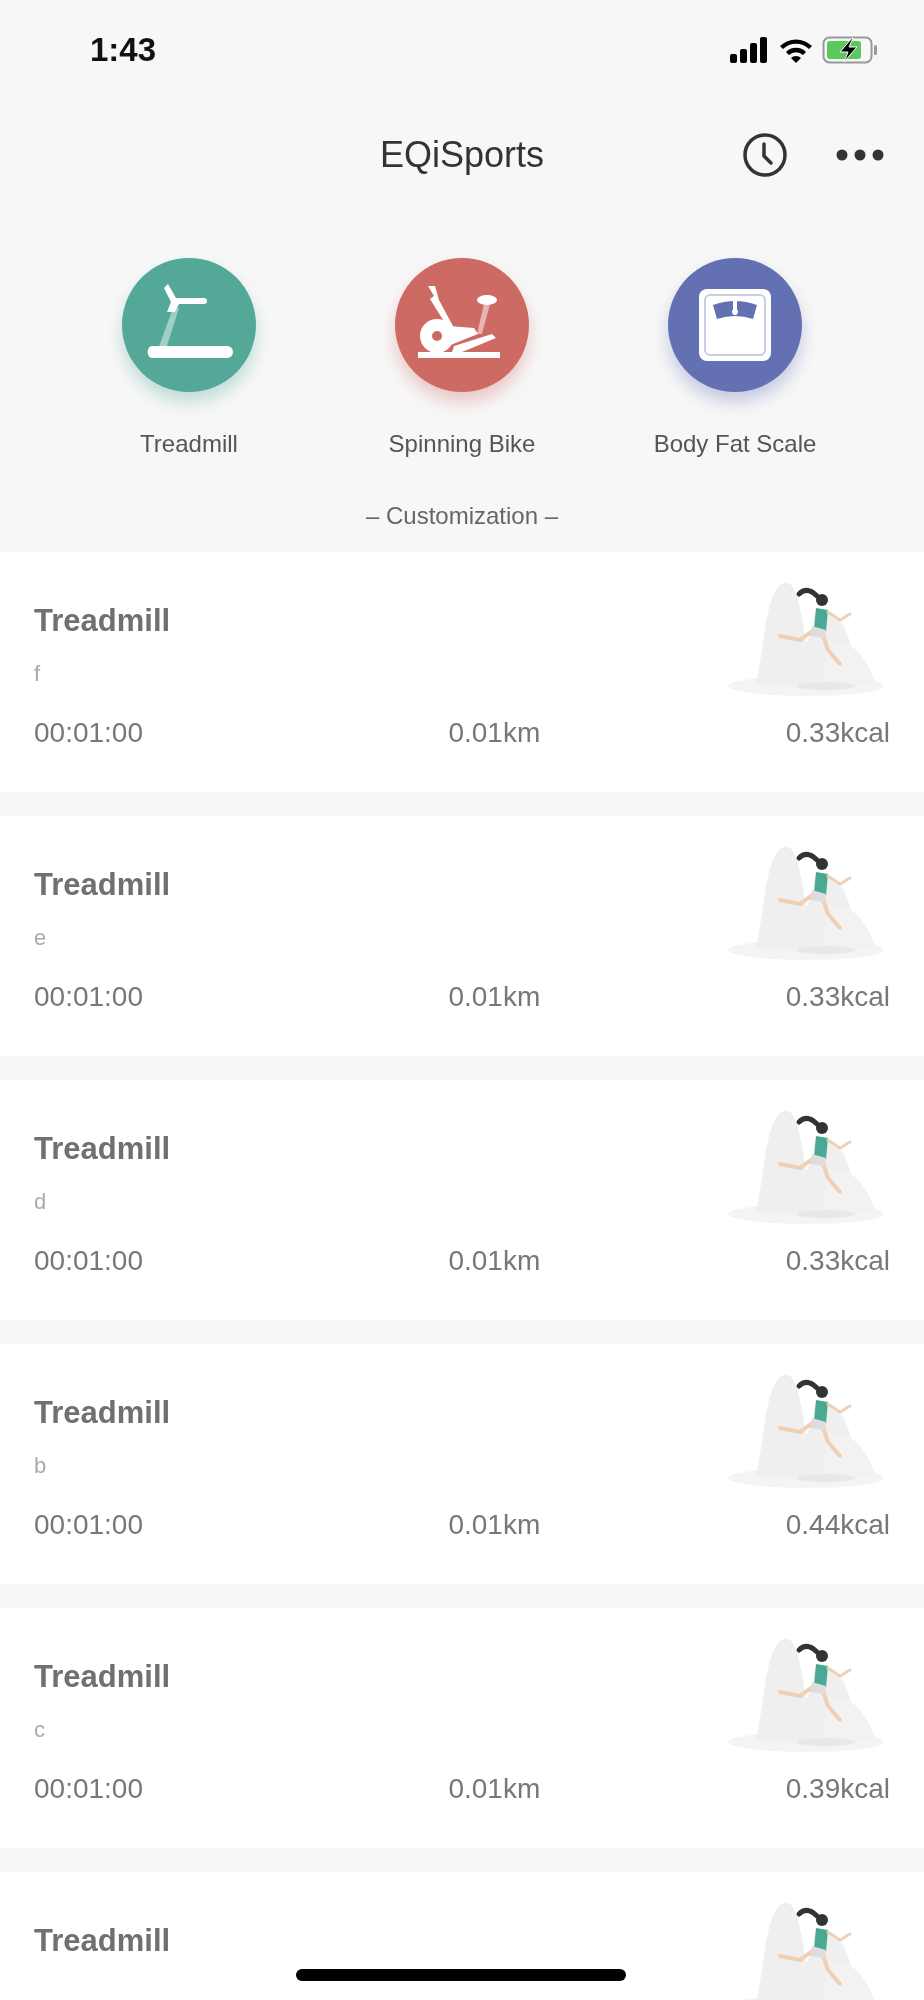 The image size is (924, 2000). Describe the element at coordinates (462, 1464) in the screenshot. I see `record-card: Treadmill b 00:01:00 0.01km 0.44kcal` at that location.